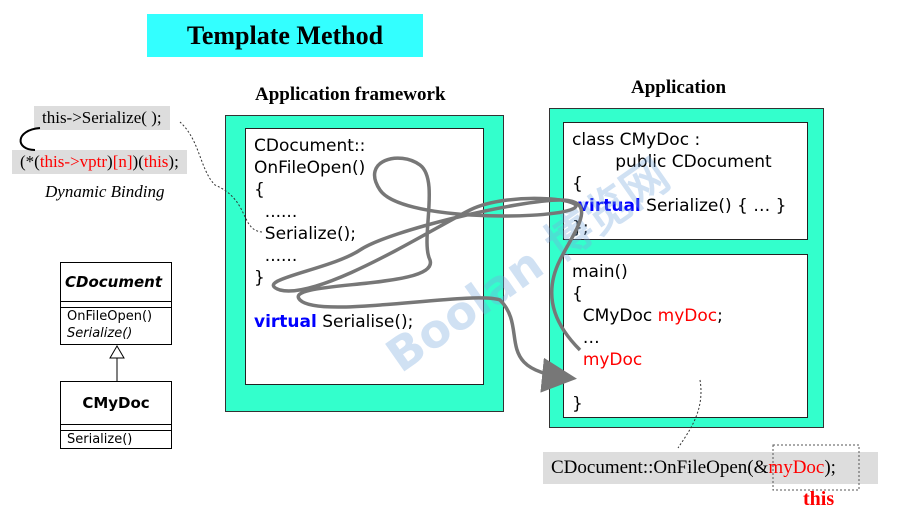 This screenshot has width=921, height=519. I want to click on dotted-link, so click(221, 177).